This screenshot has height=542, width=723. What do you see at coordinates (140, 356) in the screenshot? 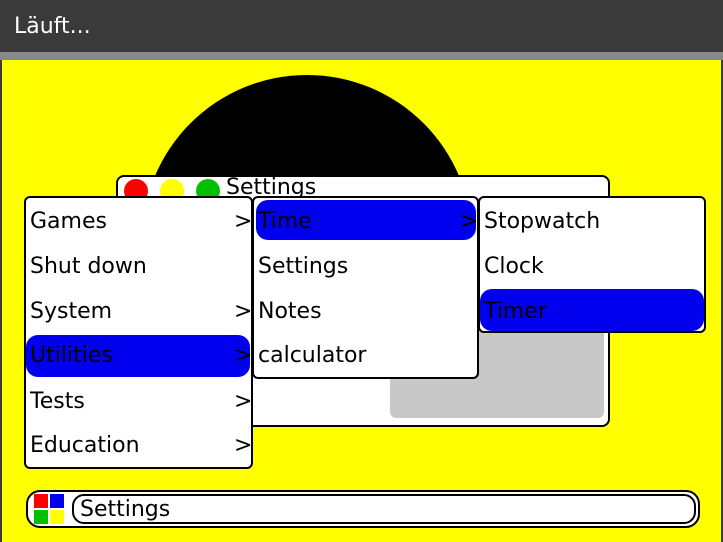
I see `menu-item-utilities: Utilities >` at bounding box center [140, 356].